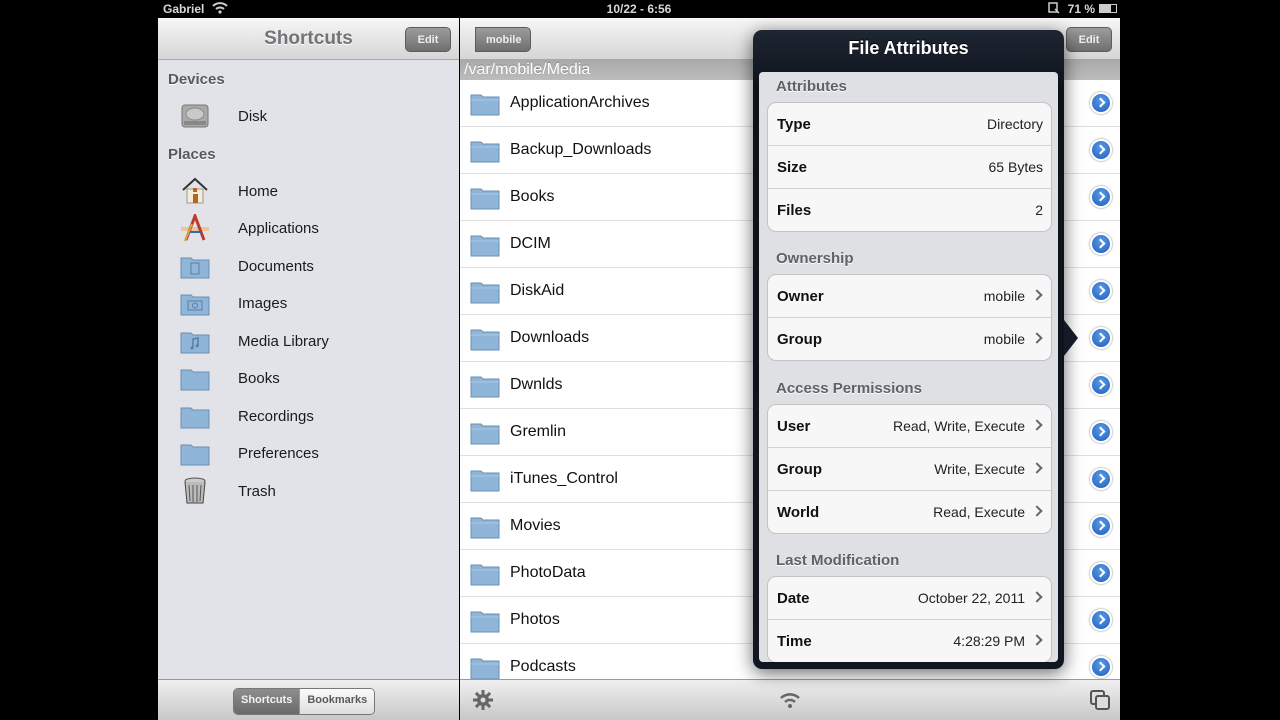  What do you see at coordinates (308, 191) in the screenshot?
I see `sidebar-item-home: Home` at bounding box center [308, 191].